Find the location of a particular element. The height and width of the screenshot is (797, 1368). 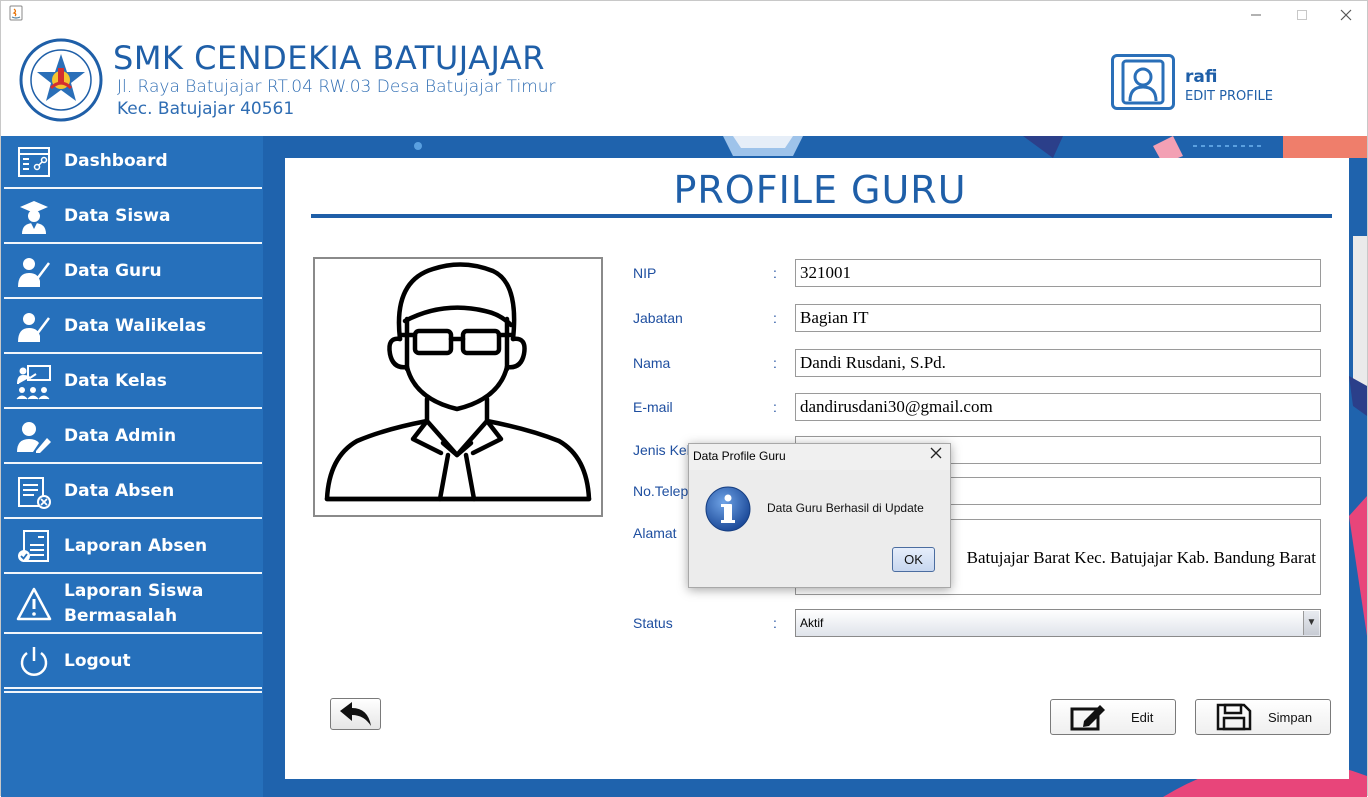

sidebar-item-data-guru: Data Guru is located at coordinates (133, 272).